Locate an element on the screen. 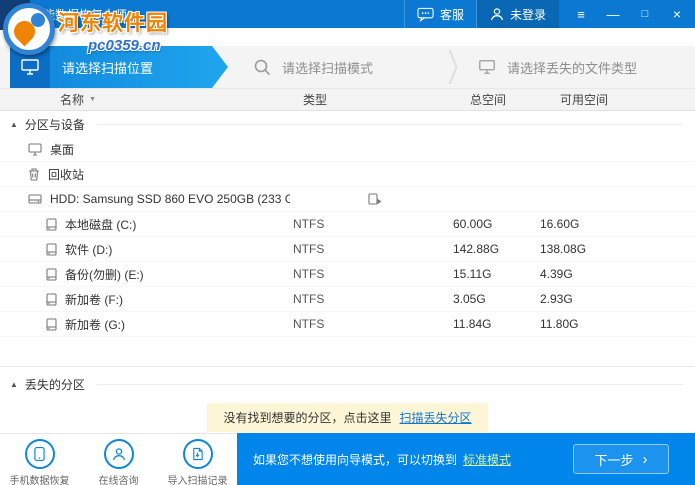  monitor-icon is located at coordinates (487, 67).